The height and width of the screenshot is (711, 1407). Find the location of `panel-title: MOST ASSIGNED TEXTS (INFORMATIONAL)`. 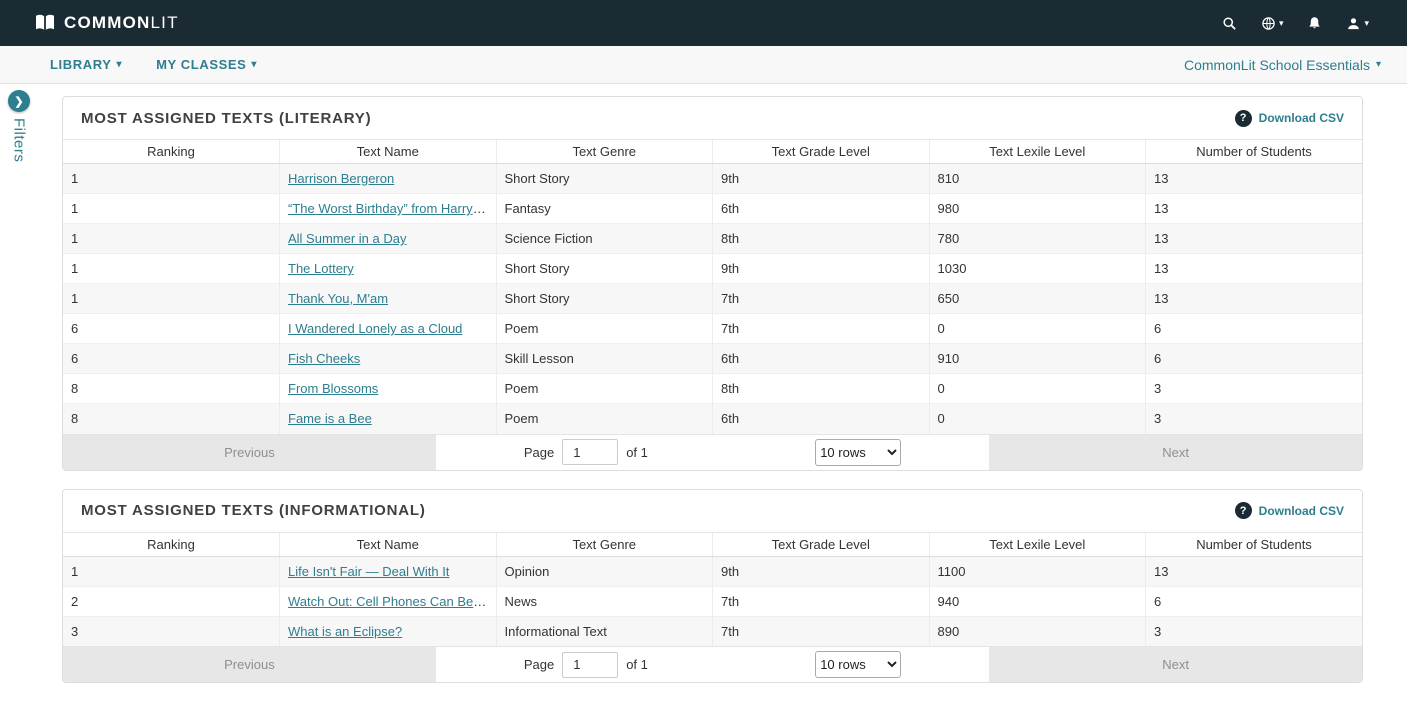

panel-title: MOST ASSIGNED TEXTS (INFORMATIONAL) is located at coordinates (253, 510).